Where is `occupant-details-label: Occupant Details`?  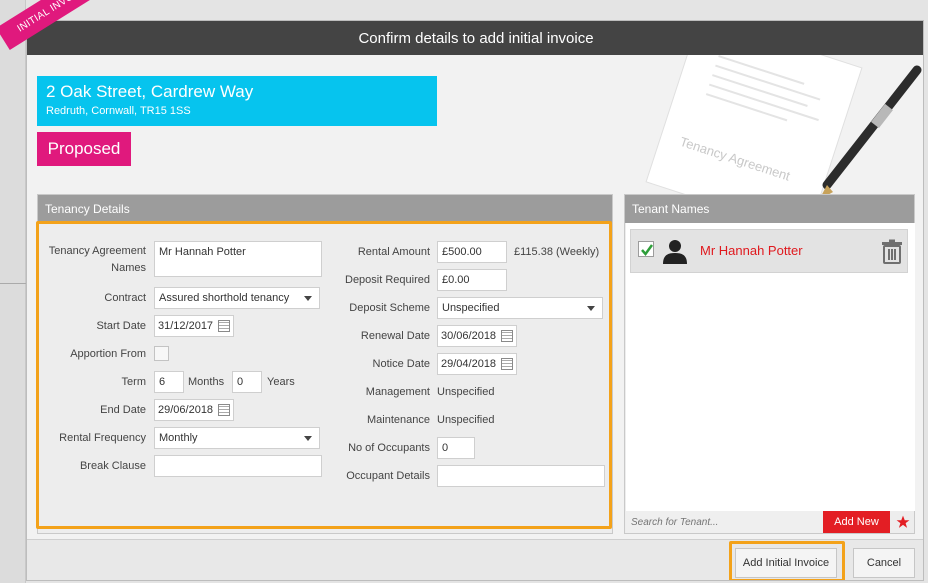 occupant-details-label: Occupant Details is located at coordinates (388, 476).